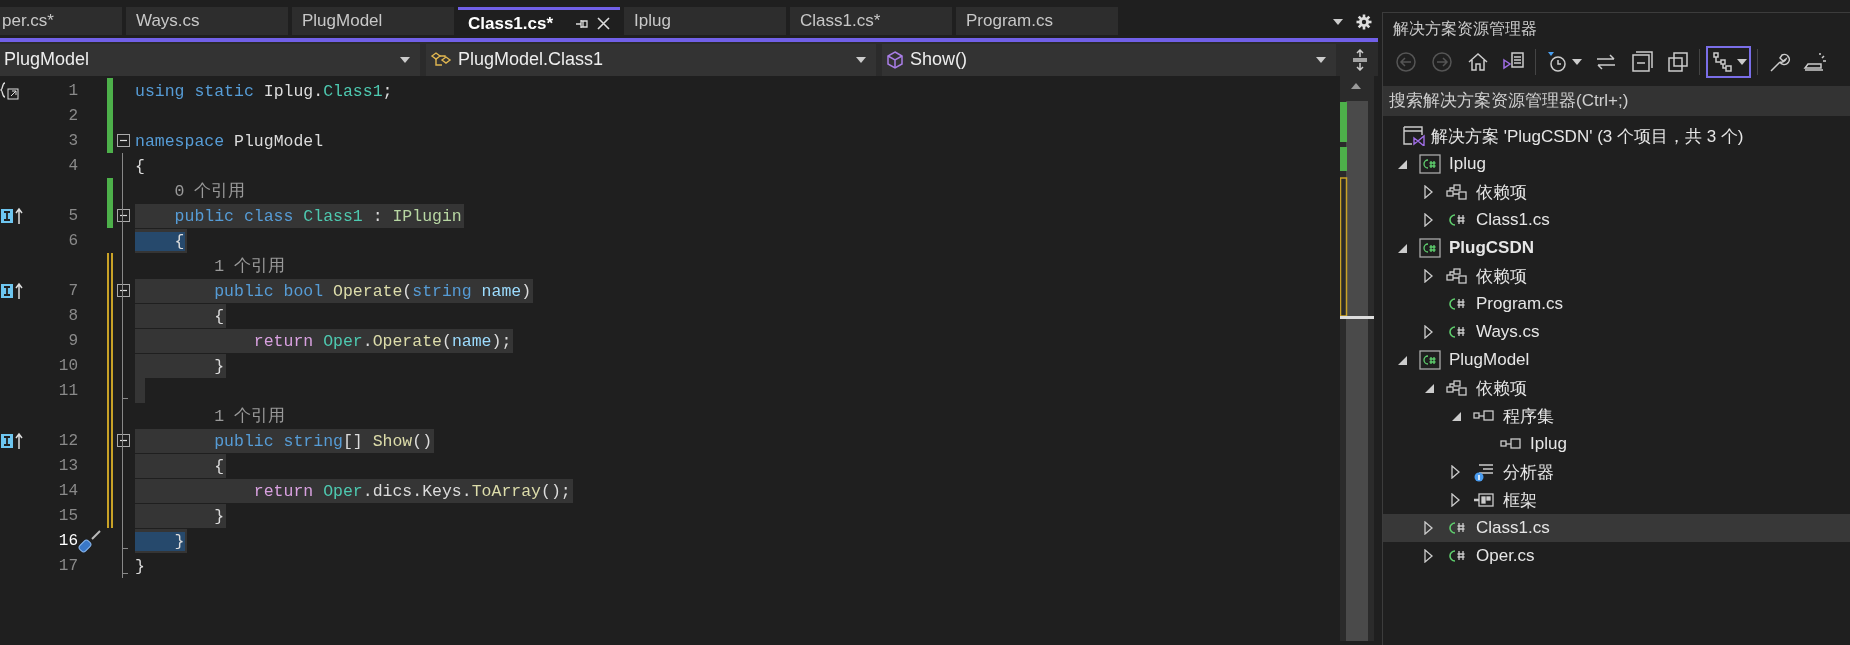  I want to click on code-line: using static Iplug.Class1;, so click(264, 91).